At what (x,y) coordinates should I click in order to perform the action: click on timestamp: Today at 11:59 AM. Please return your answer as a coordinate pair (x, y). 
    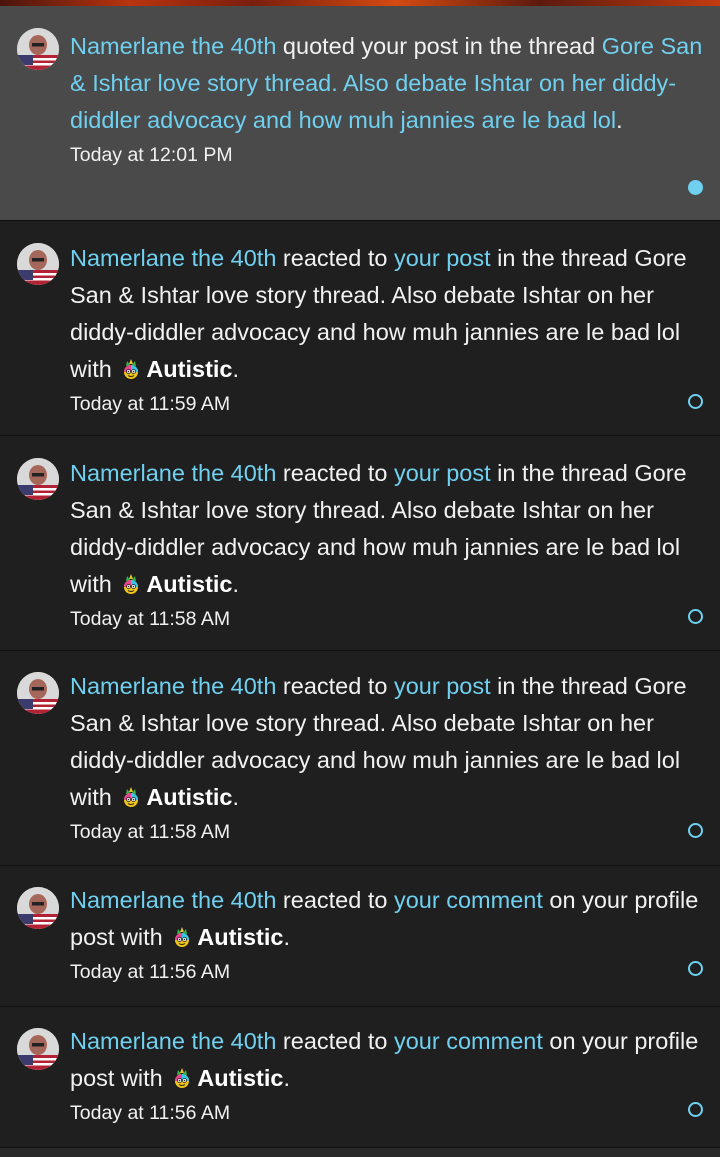
    Looking at the image, I should click on (150, 404).